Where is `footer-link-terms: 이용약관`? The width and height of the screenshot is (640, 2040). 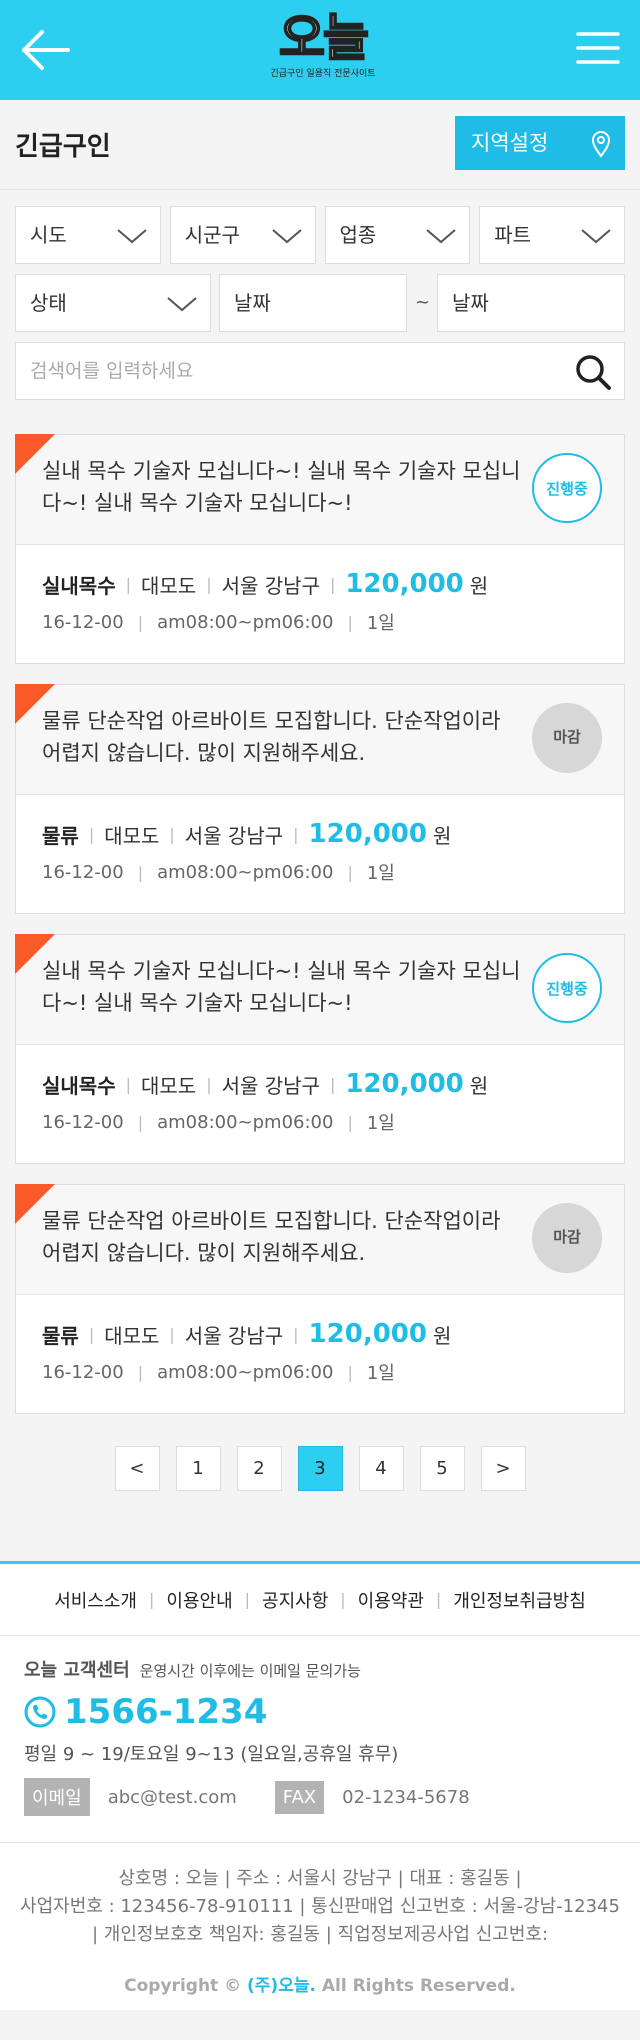 footer-link-terms: 이용약관 is located at coordinates (391, 1600).